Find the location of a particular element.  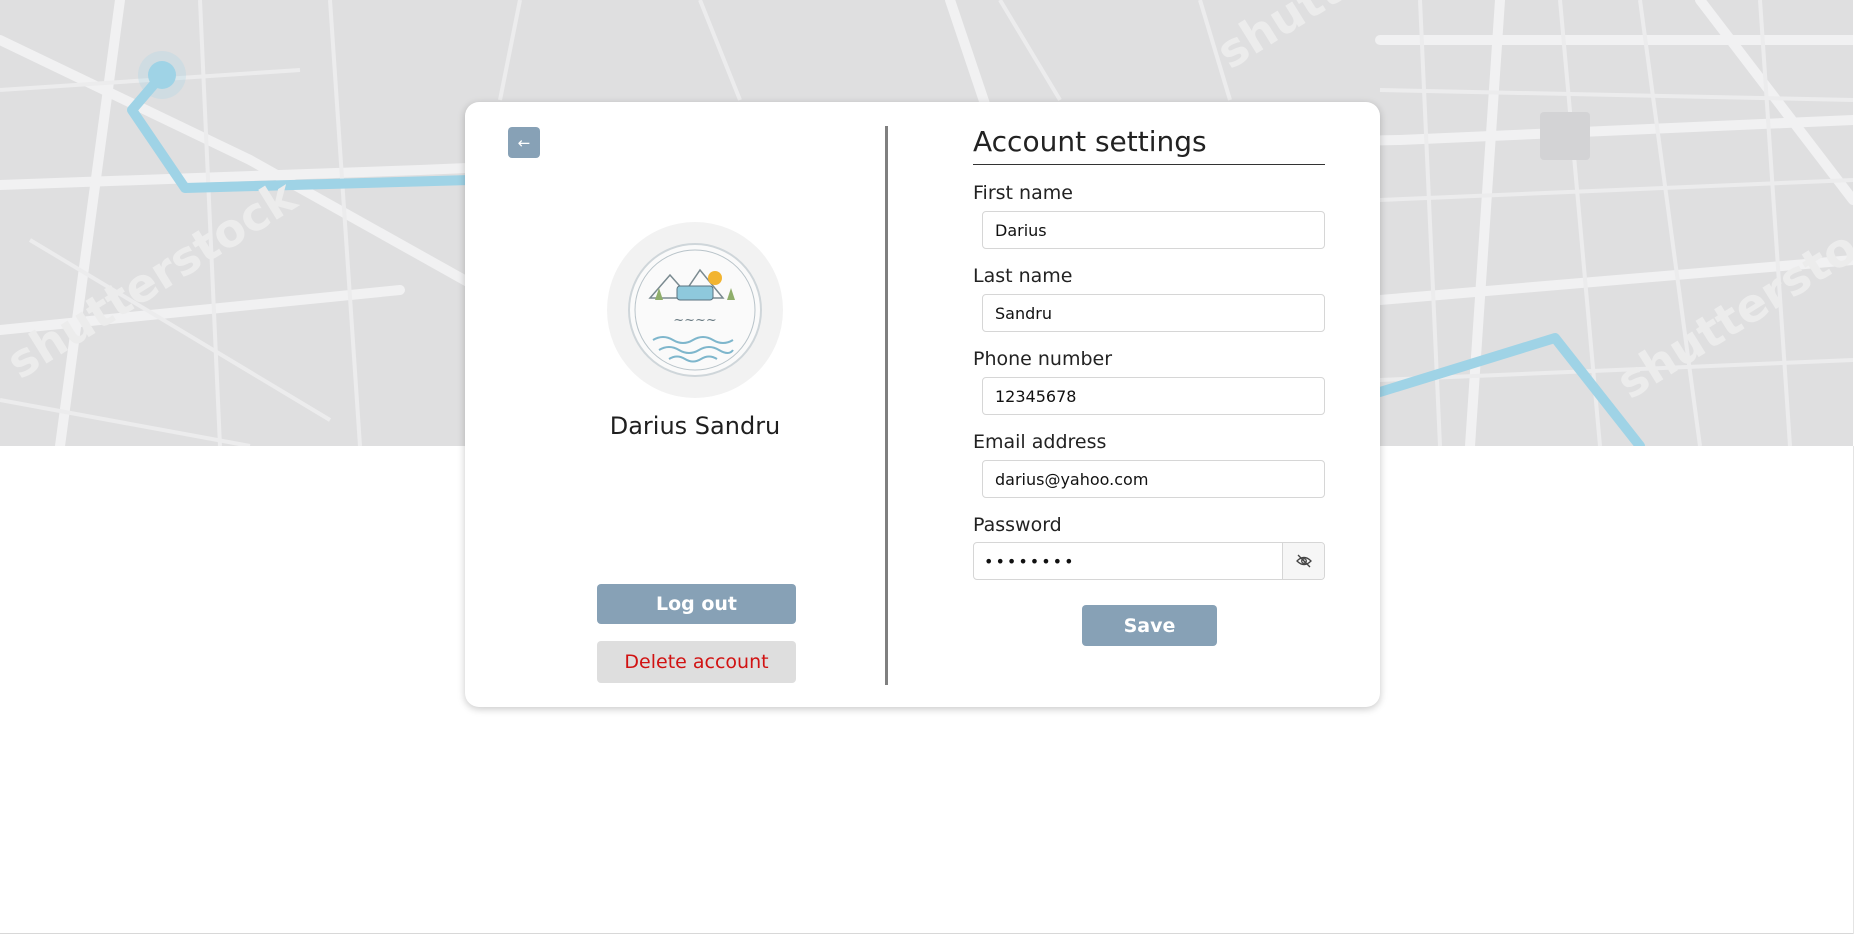

eye-slash-icon is located at coordinates (1303, 561).